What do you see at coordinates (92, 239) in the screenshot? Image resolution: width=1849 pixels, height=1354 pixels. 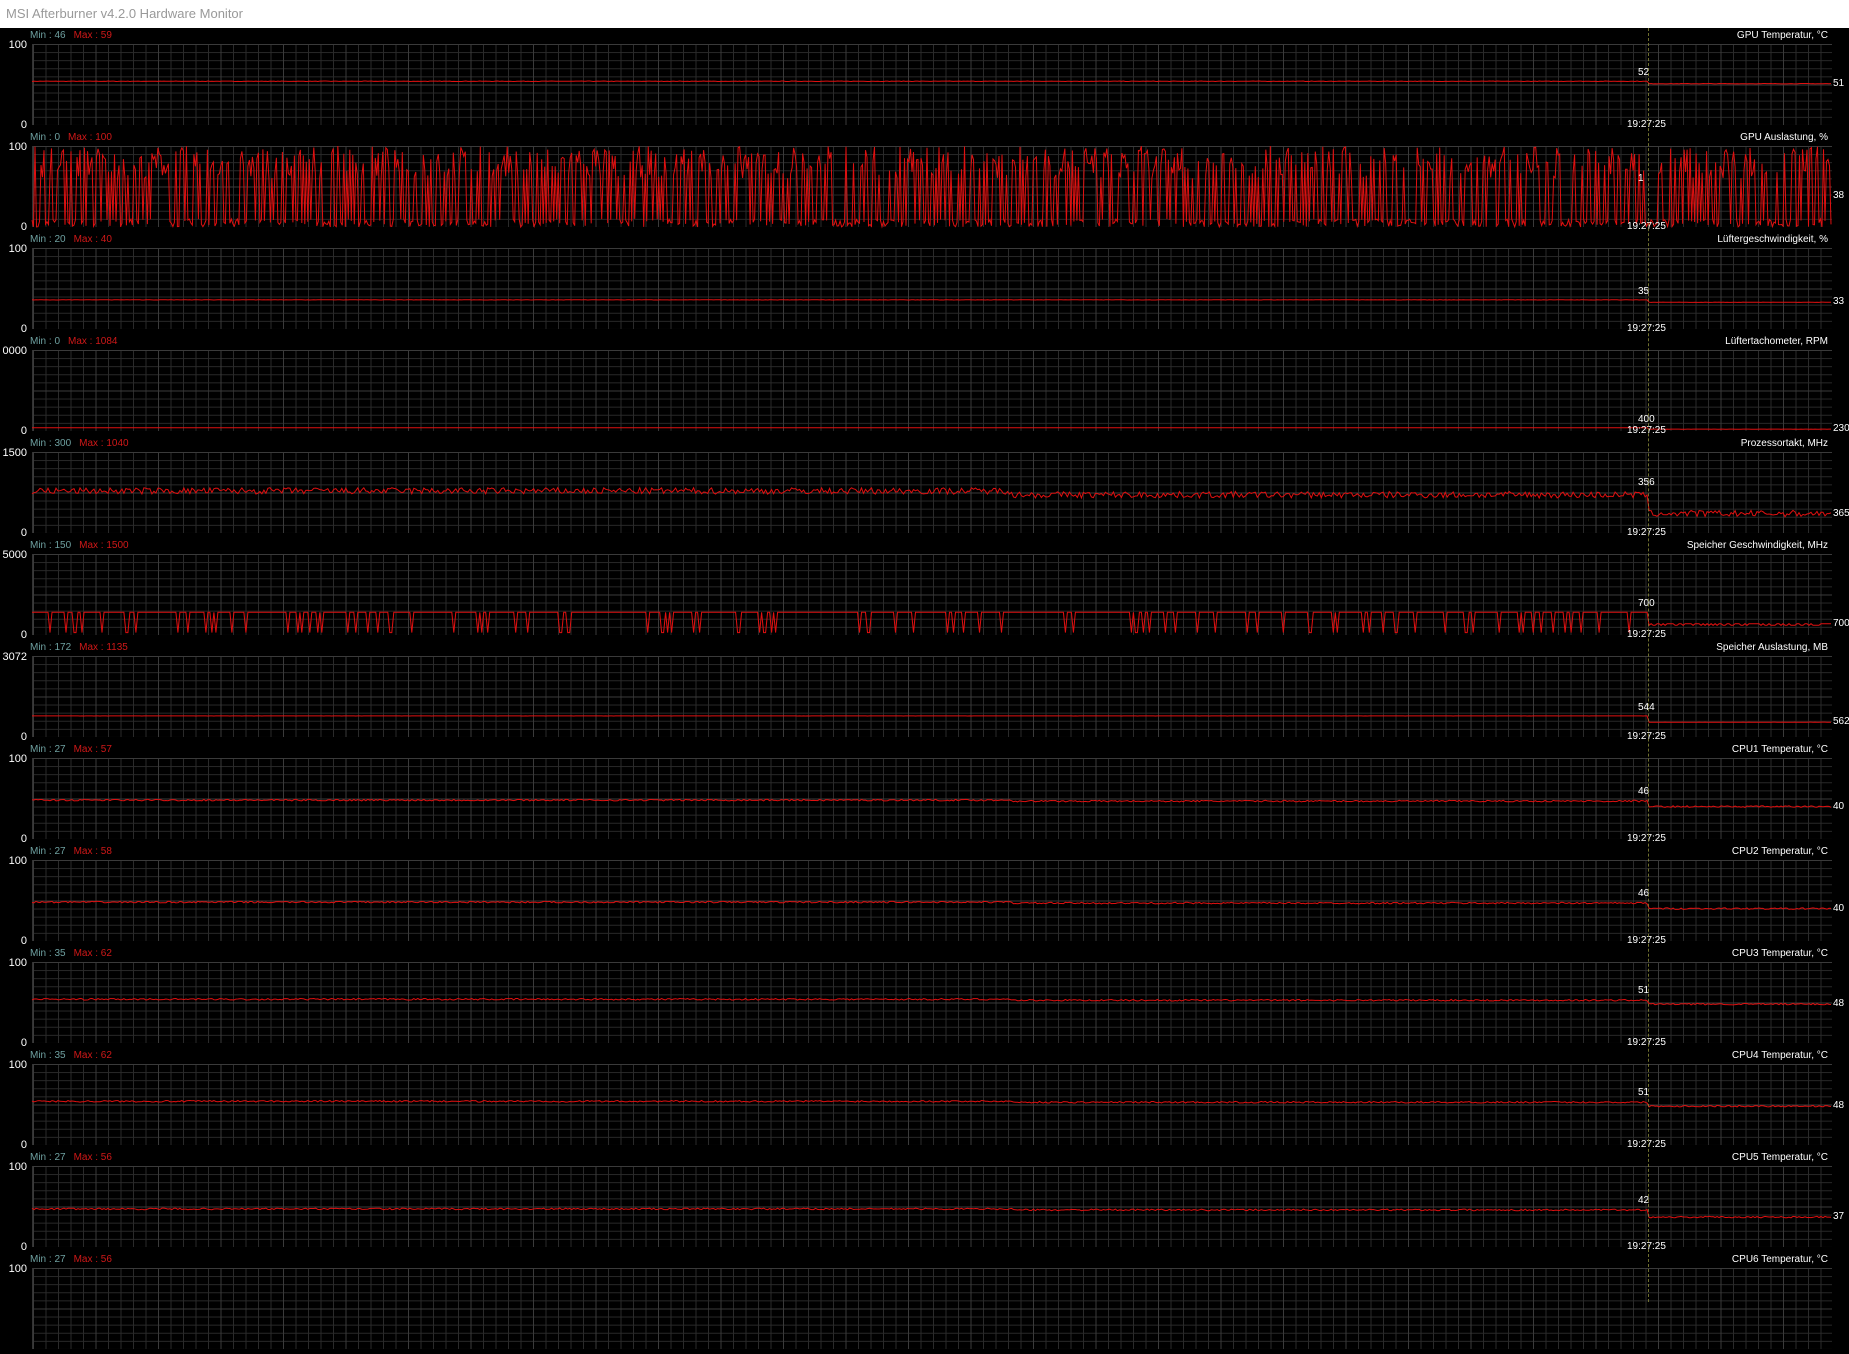 I see `max-label: Max : 40` at bounding box center [92, 239].